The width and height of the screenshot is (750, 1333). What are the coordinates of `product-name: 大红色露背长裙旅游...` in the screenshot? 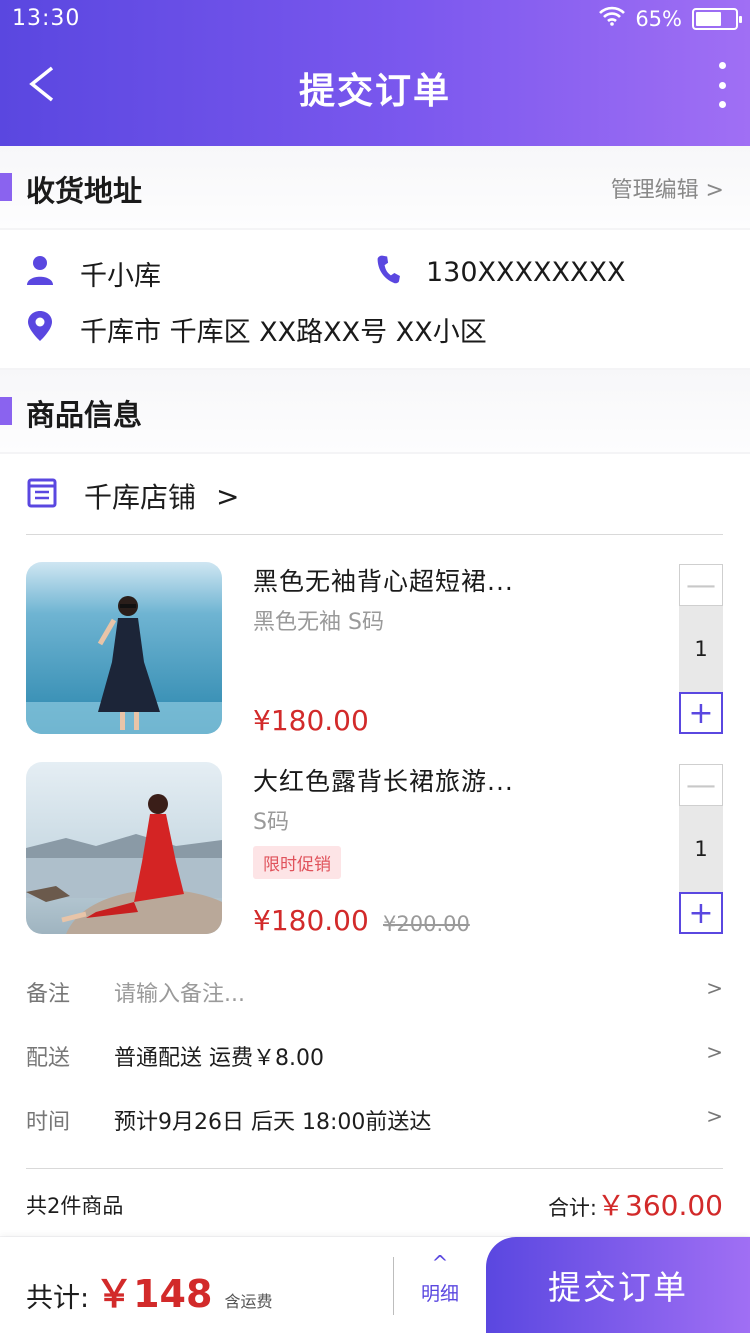 It's located at (383, 781).